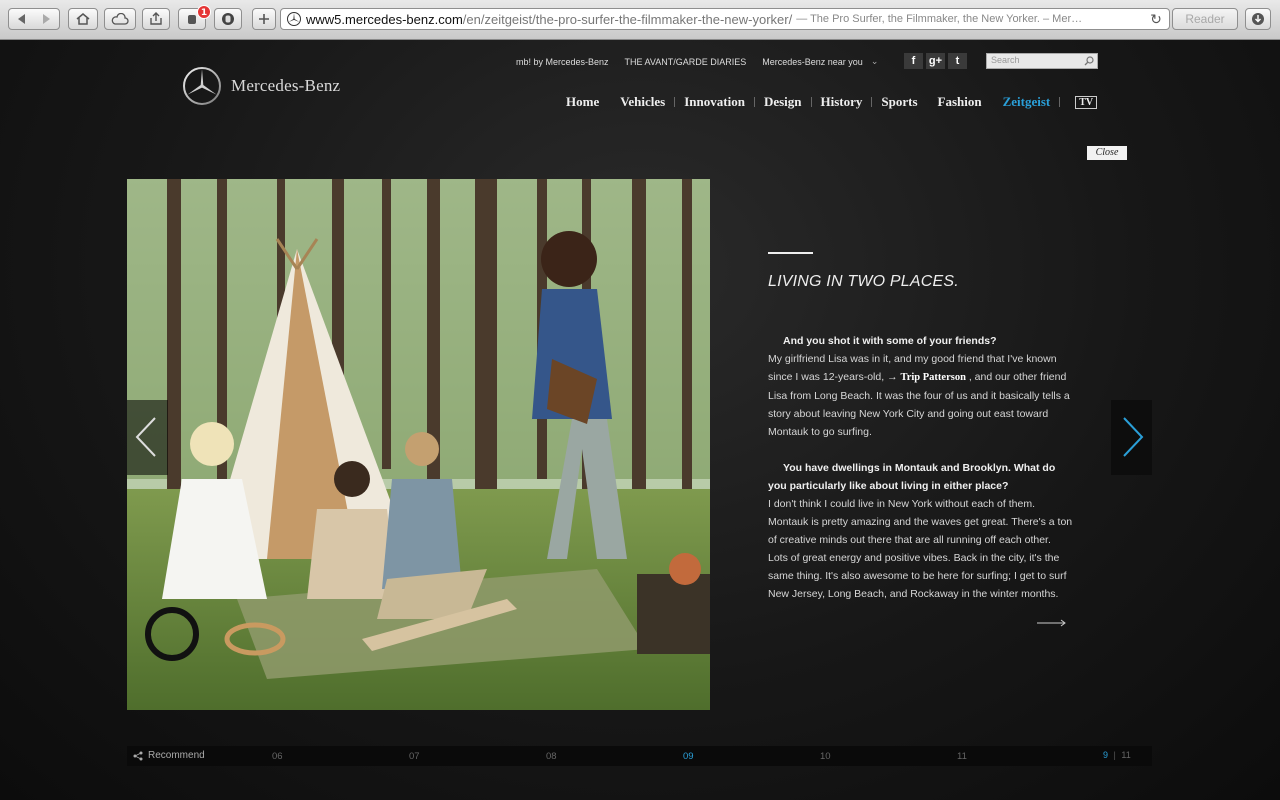  Describe the element at coordinates (892, 377) in the screenshot. I see `link-arrow-icon: →` at that location.